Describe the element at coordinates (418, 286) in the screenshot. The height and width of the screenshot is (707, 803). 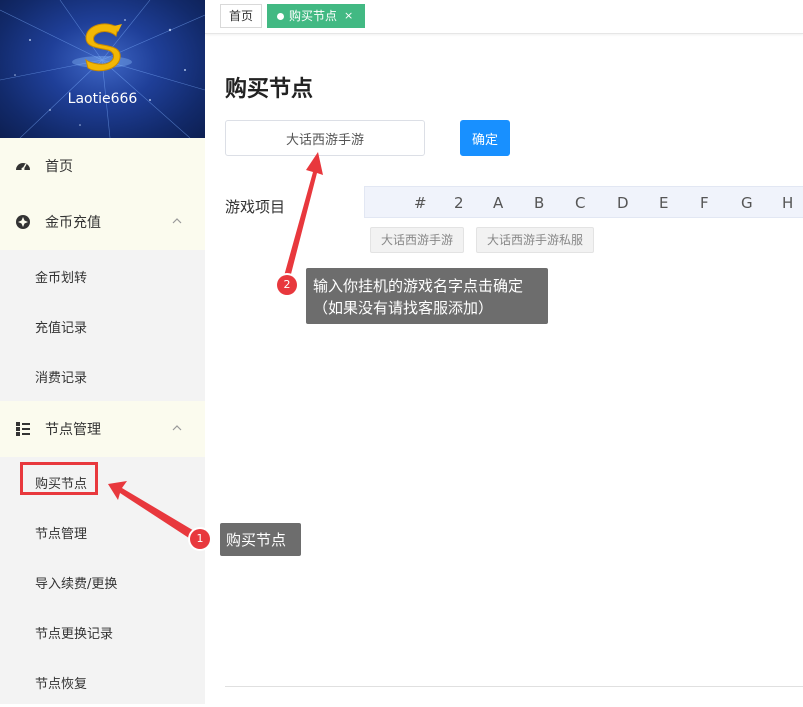
I see `callout-text-line1: 输入你挂机的游戏名字点击确定` at that location.